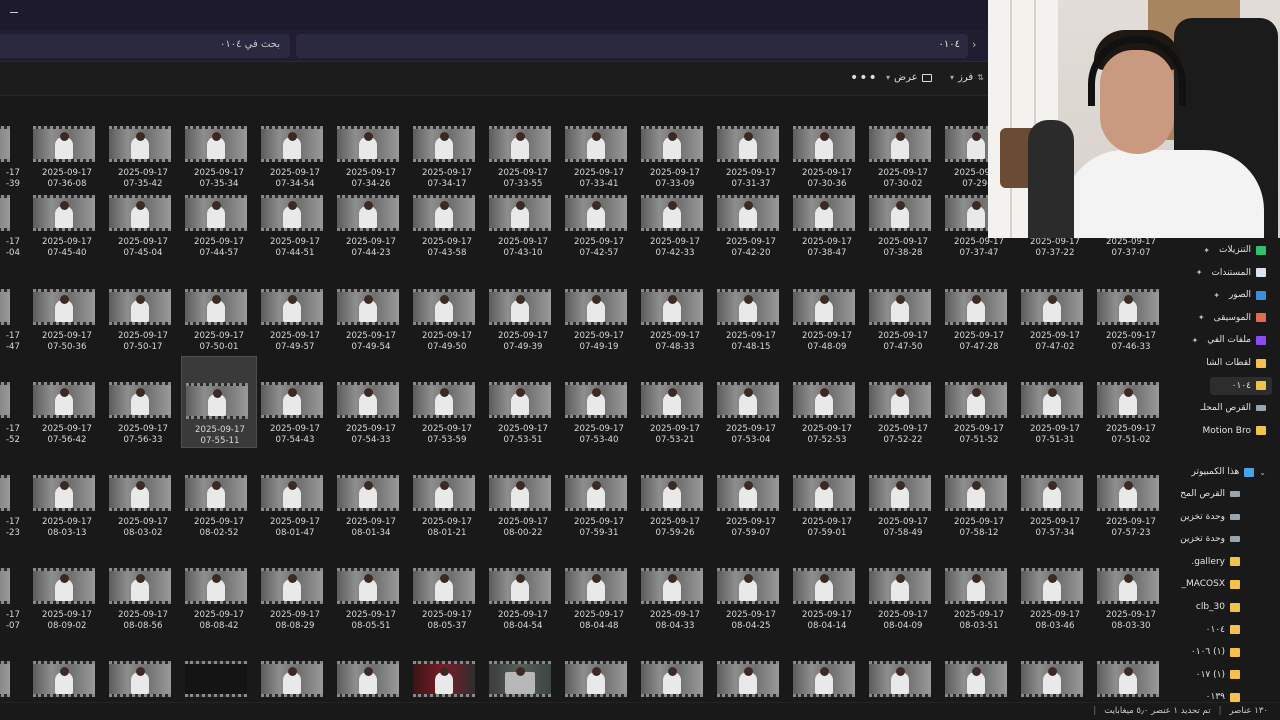  Describe the element at coordinates (10, 161) in the screenshot. I see `file-item: -17 -39` at that location.